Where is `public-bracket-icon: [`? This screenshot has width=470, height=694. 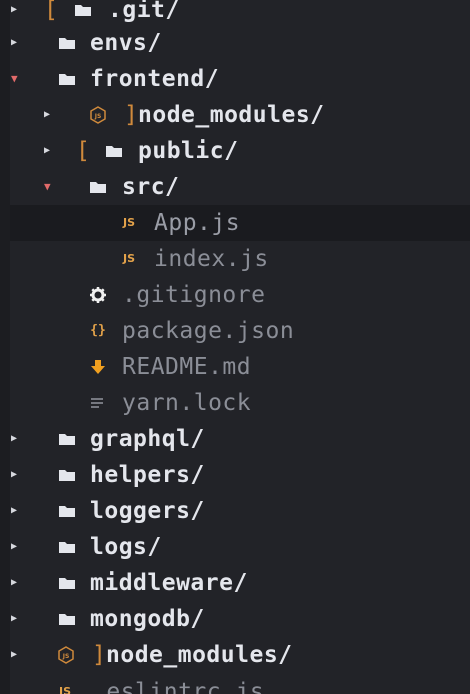 public-bracket-icon: [ is located at coordinates (83, 151).